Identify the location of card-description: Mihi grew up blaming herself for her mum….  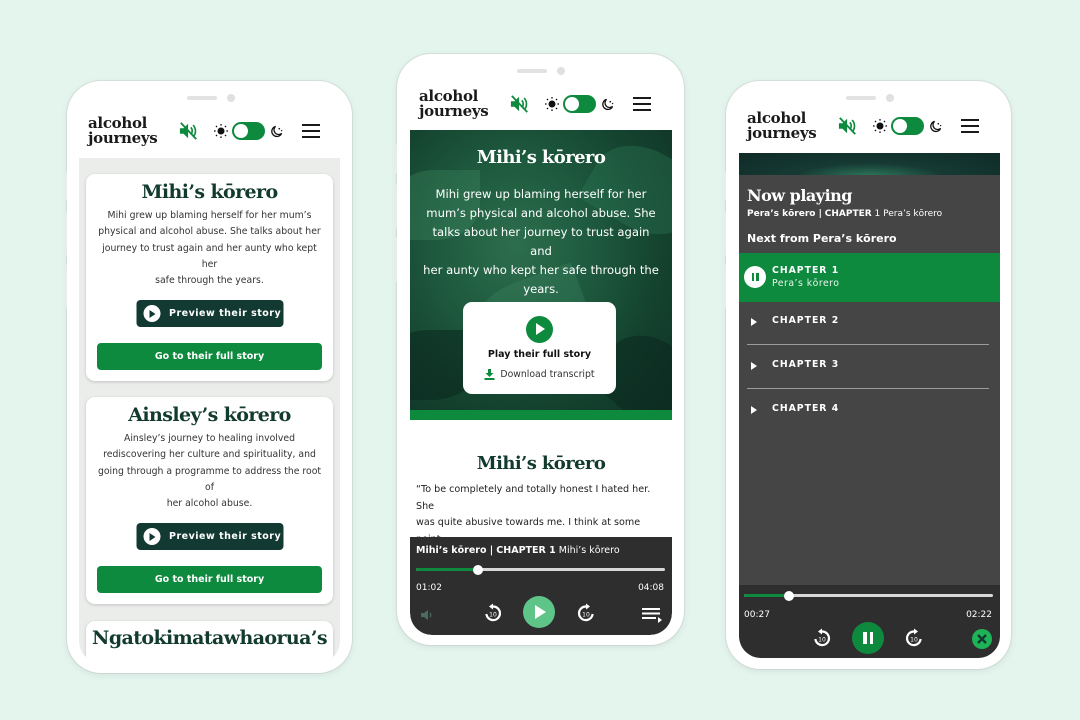
(209, 248).